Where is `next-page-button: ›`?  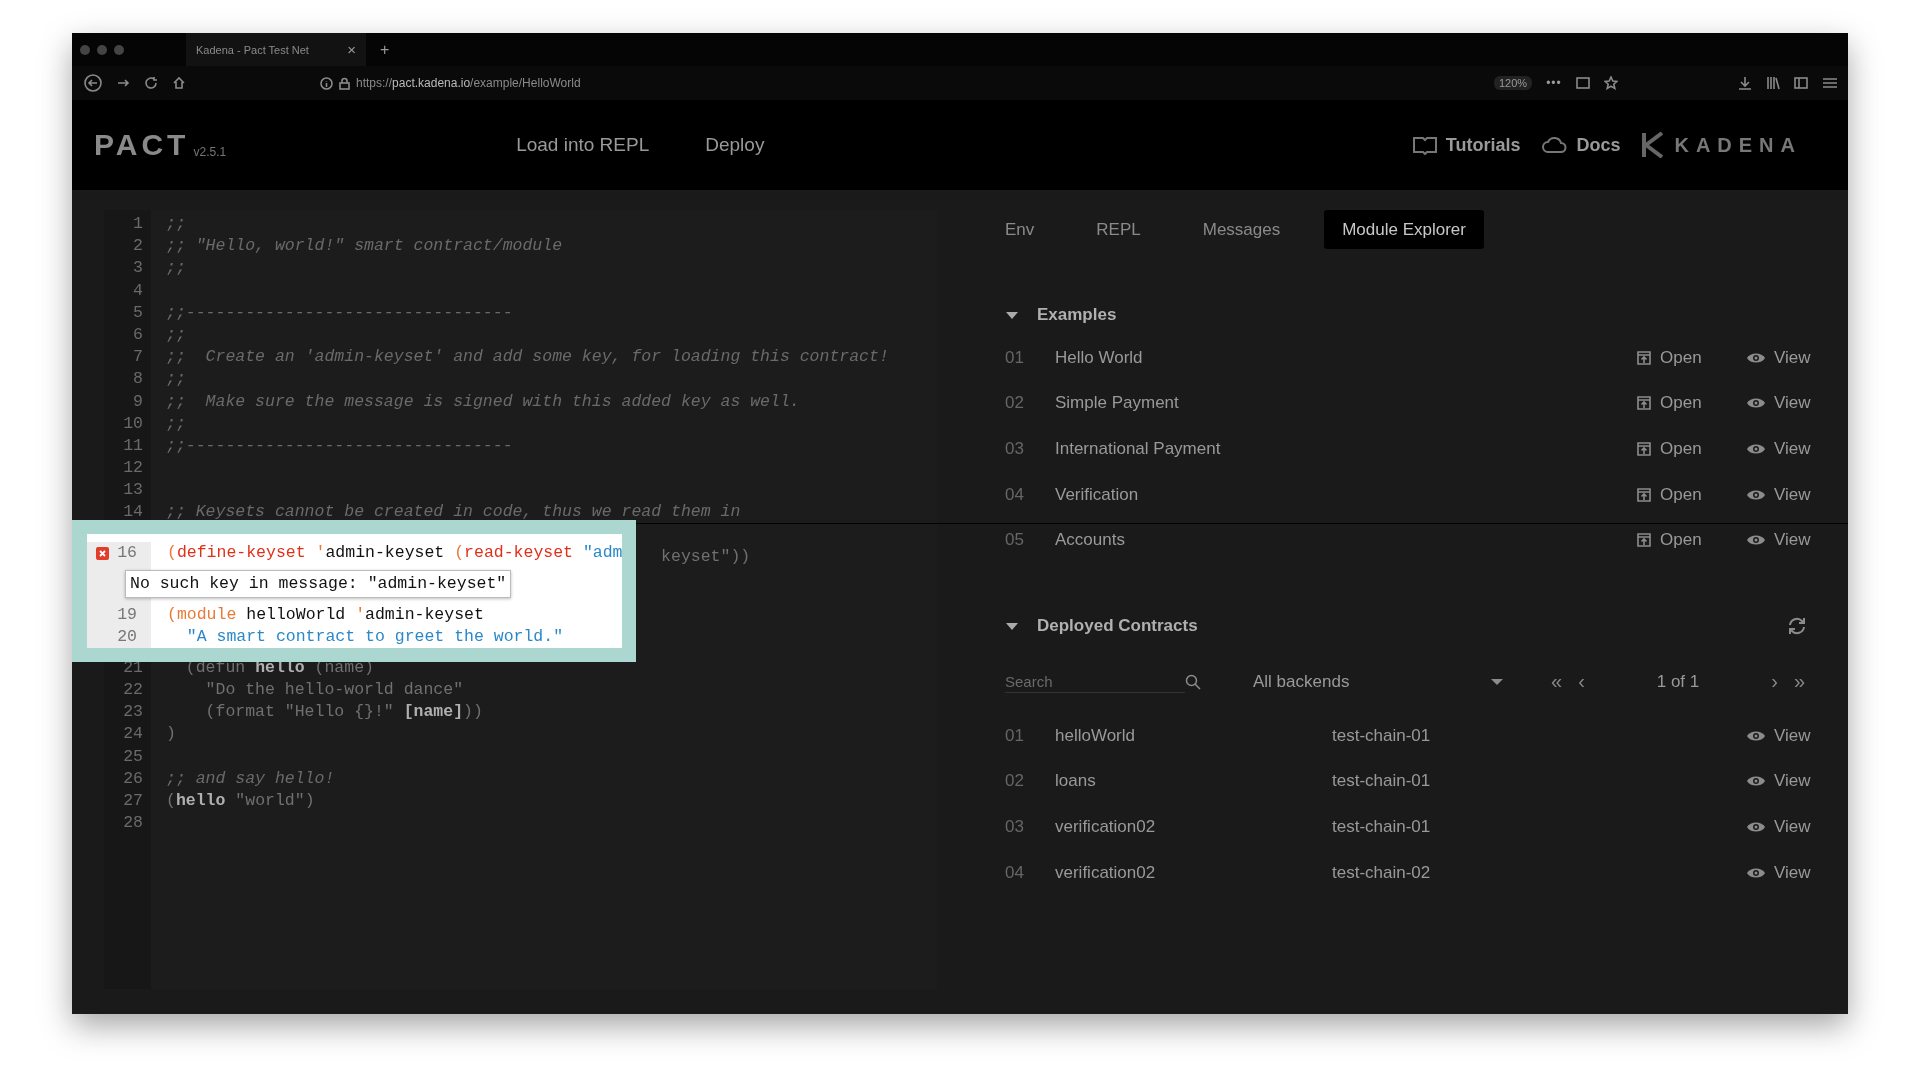 next-page-button: › is located at coordinates (1774, 682).